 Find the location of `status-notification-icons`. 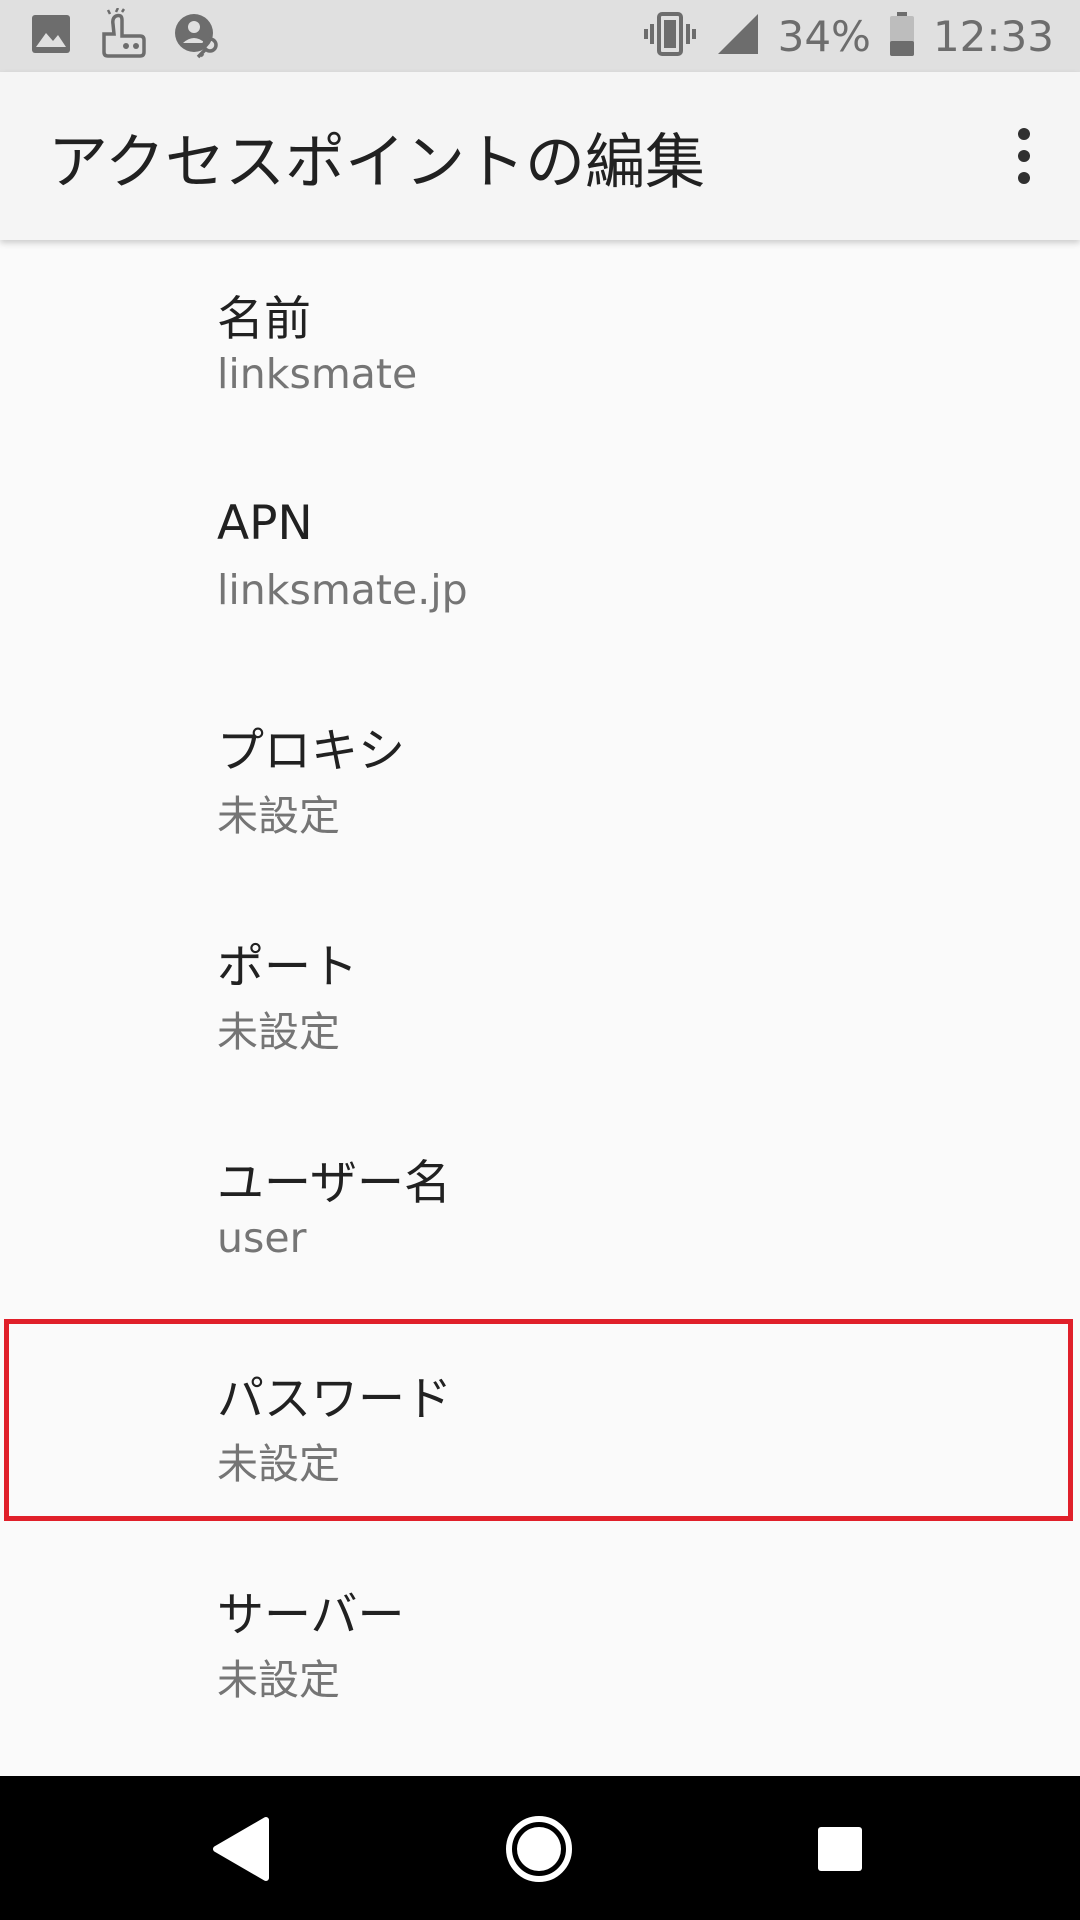

status-notification-icons is located at coordinates (126, 35).